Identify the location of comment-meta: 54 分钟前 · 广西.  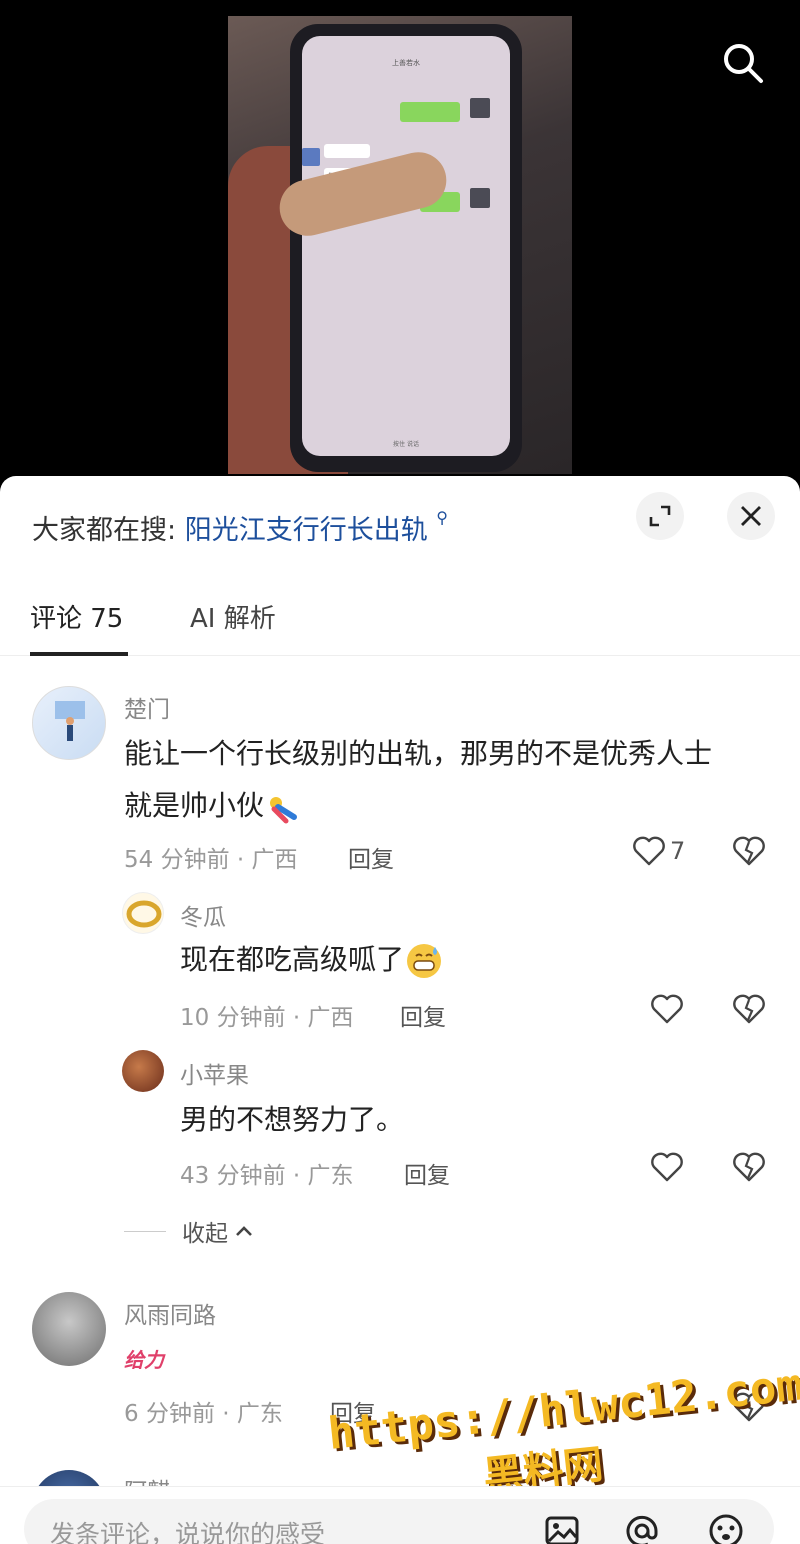
(211, 860).